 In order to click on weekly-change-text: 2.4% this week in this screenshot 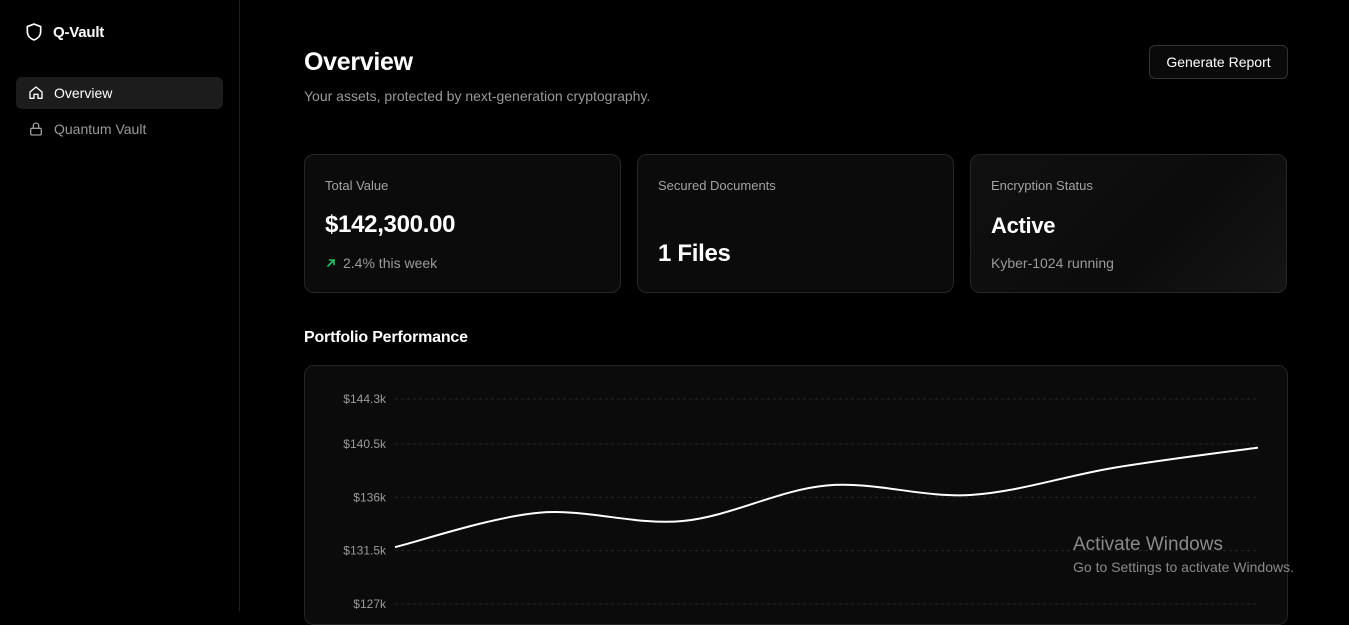, I will do `click(390, 263)`.